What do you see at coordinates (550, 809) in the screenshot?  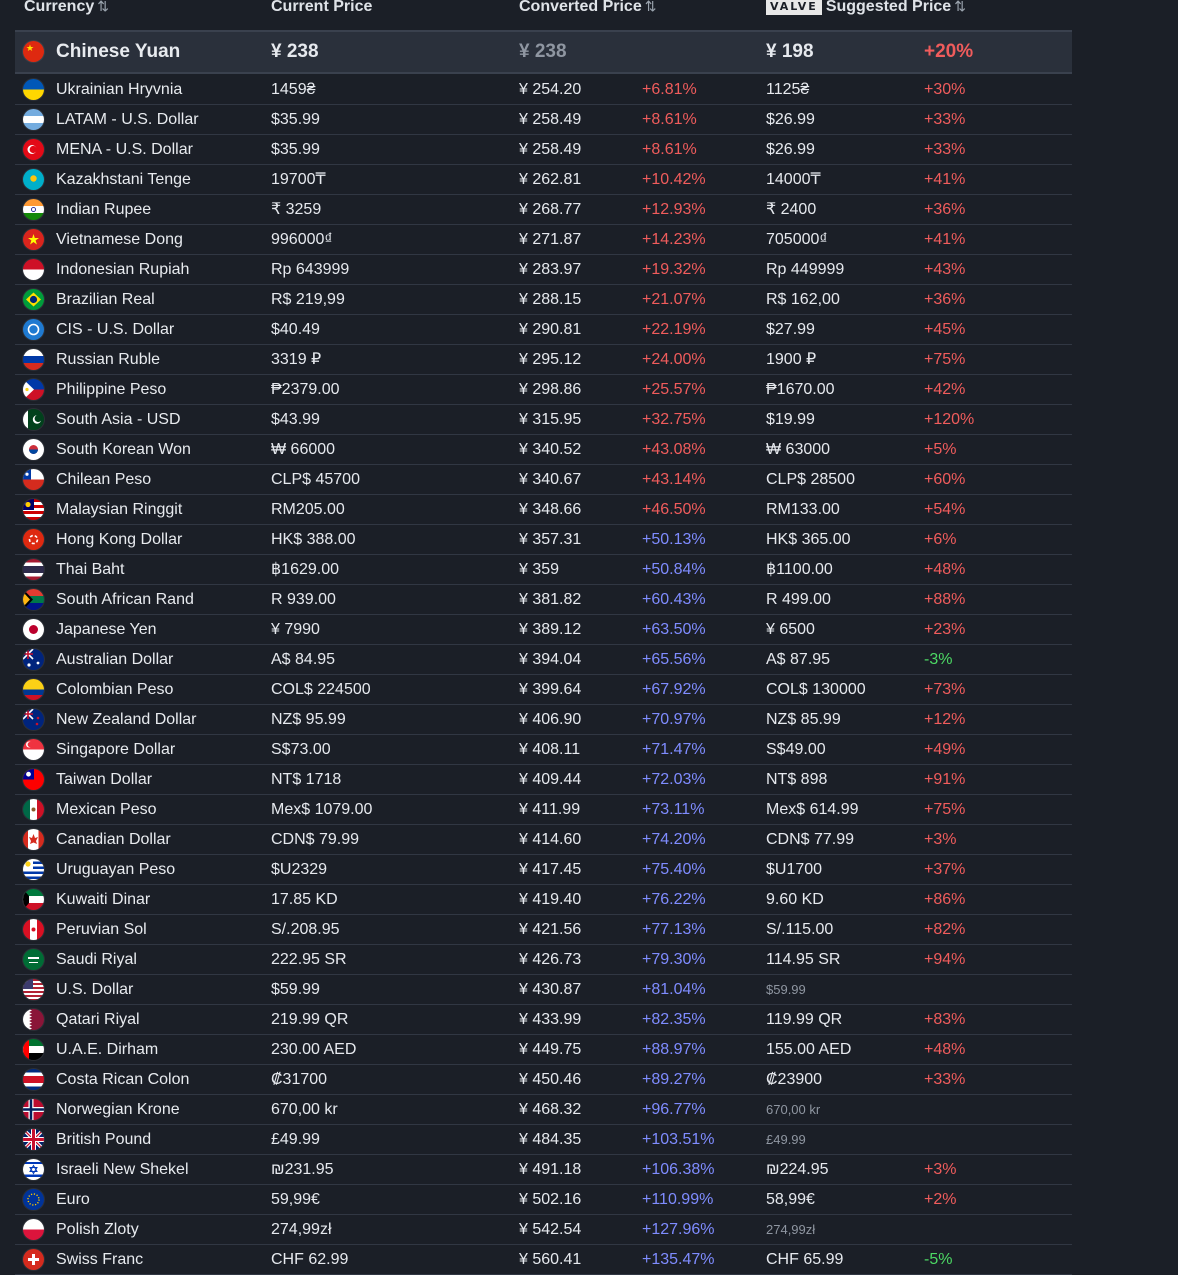 I see `converted-price: ¥ 411.99` at bounding box center [550, 809].